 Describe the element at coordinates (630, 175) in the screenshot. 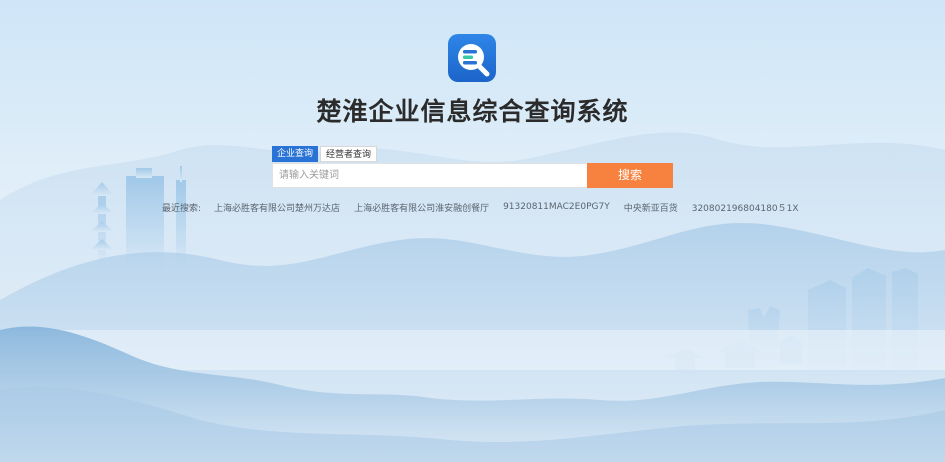

I see `search-button: 搜索` at that location.